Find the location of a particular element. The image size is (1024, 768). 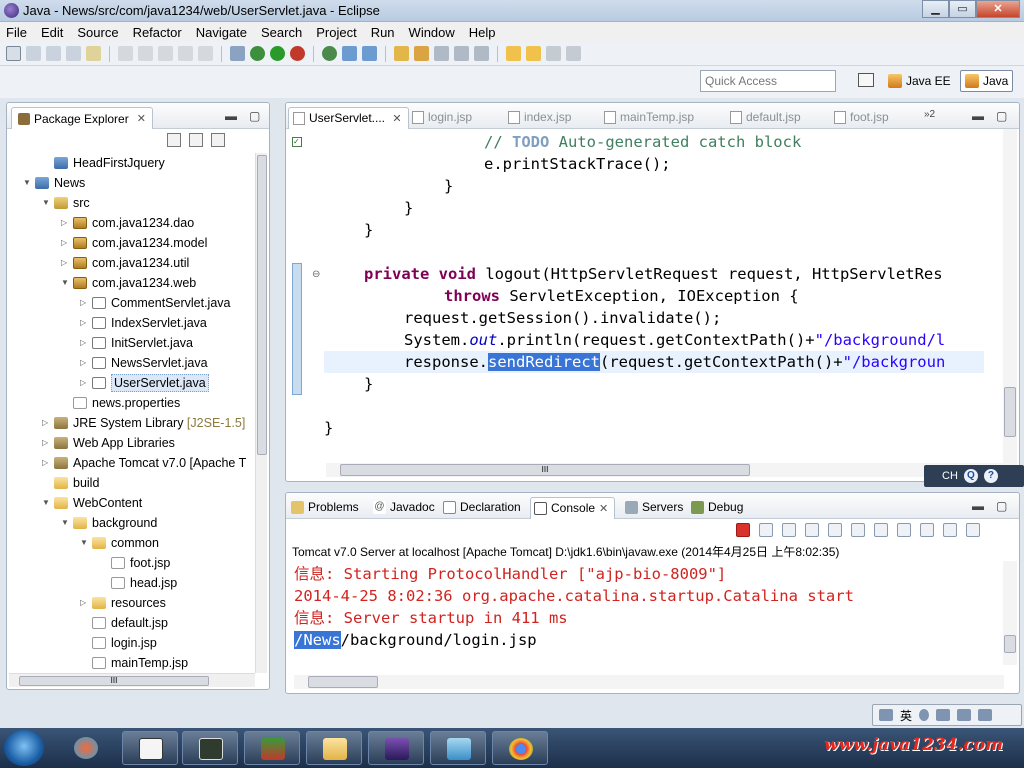

tab-javadoc: @ Javadoc is located at coordinates (402, 508).